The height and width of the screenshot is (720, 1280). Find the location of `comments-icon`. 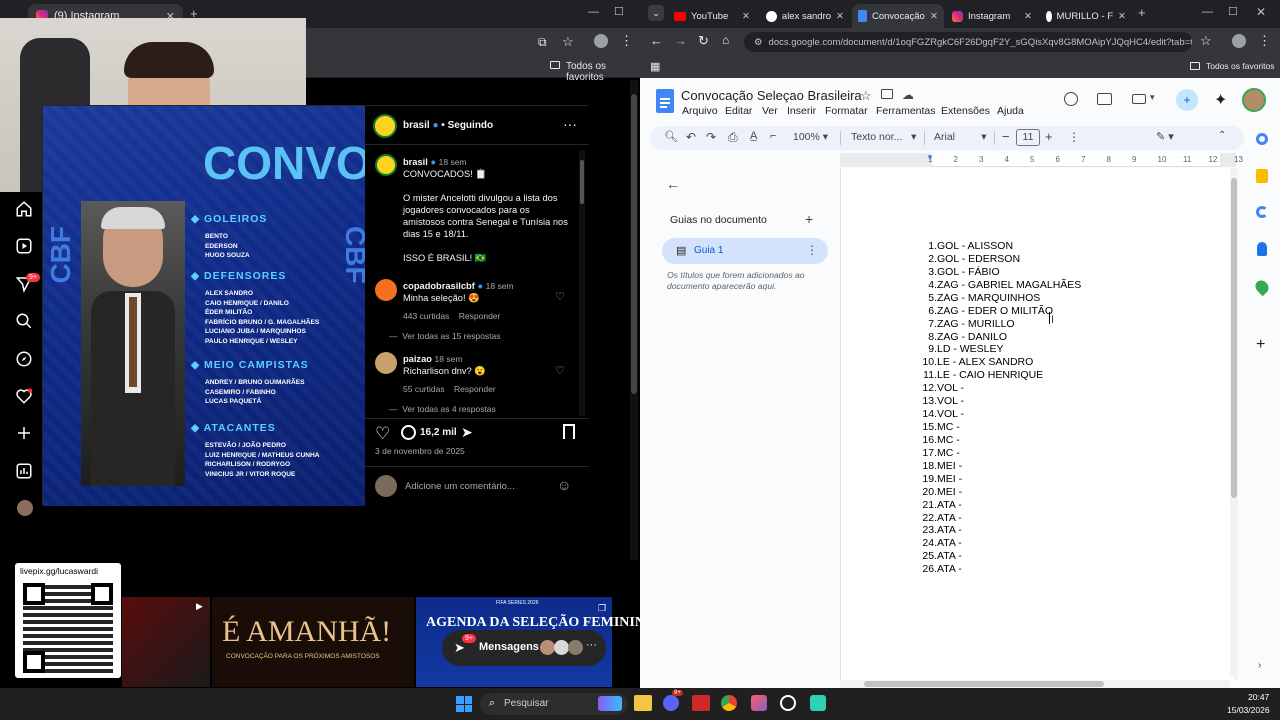

comments-icon is located at coordinates (1104, 99).